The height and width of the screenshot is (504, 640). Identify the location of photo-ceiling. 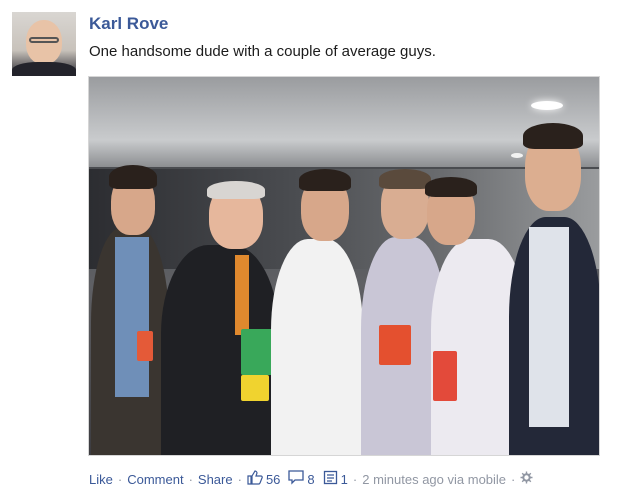
(344, 122).